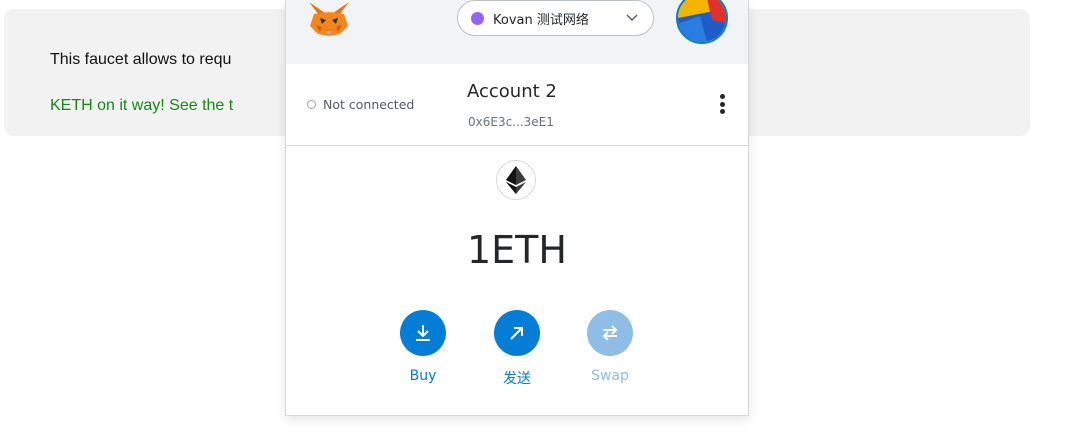 This screenshot has width=1080, height=445. What do you see at coordinates (541, 20) in the screenshot?
I see `network-name: Kovan 测试网络` at bounding box center [541, 20].